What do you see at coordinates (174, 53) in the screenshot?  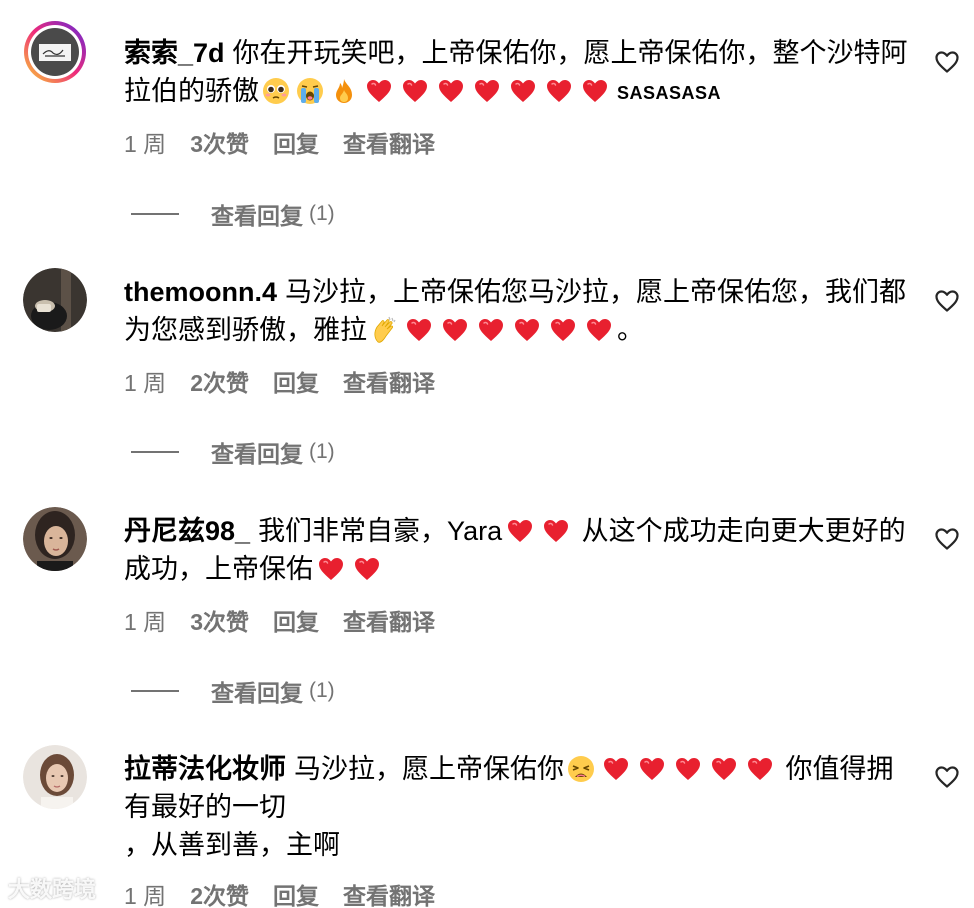 I see `comment-username: 索索_7d` at bounding box center [174, 53].